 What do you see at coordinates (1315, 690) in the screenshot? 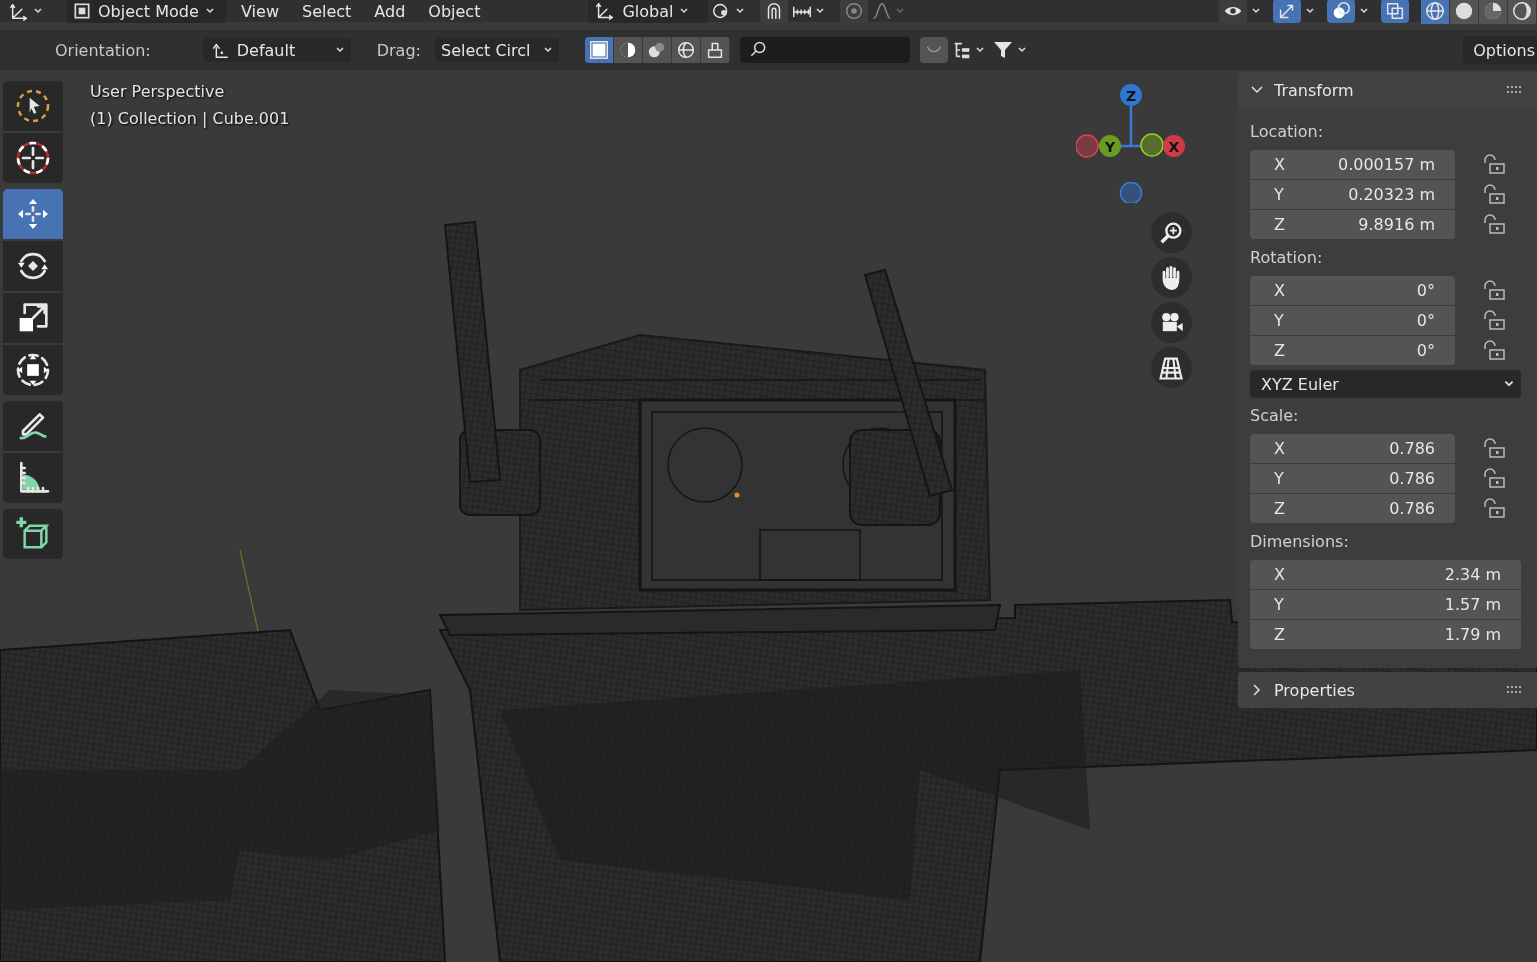
I see `panel-title: Properties` at bounding box center [1315, 690].